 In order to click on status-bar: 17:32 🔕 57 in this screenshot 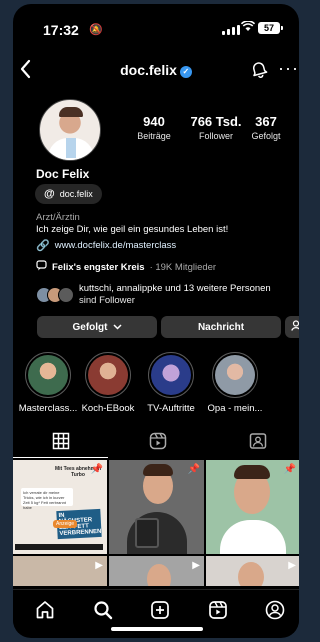, I will do `click(156, 25)`.